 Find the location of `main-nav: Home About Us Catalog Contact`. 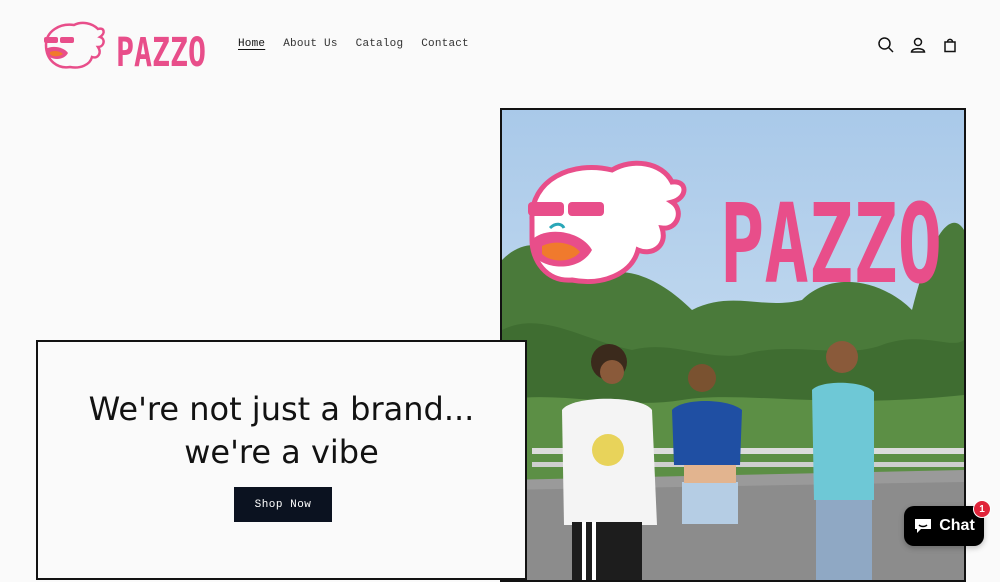

main-nav: Home About Us Catalog Contact is located at coordinates (353, 44).